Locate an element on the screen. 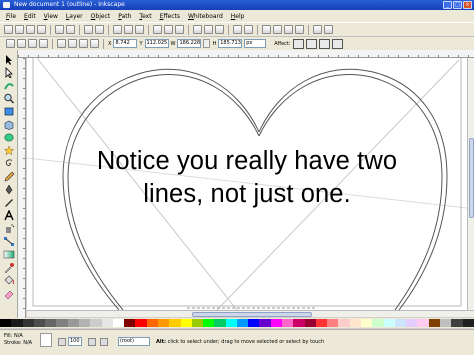  transform-patterns-icon is located at coordinates (337, 43).